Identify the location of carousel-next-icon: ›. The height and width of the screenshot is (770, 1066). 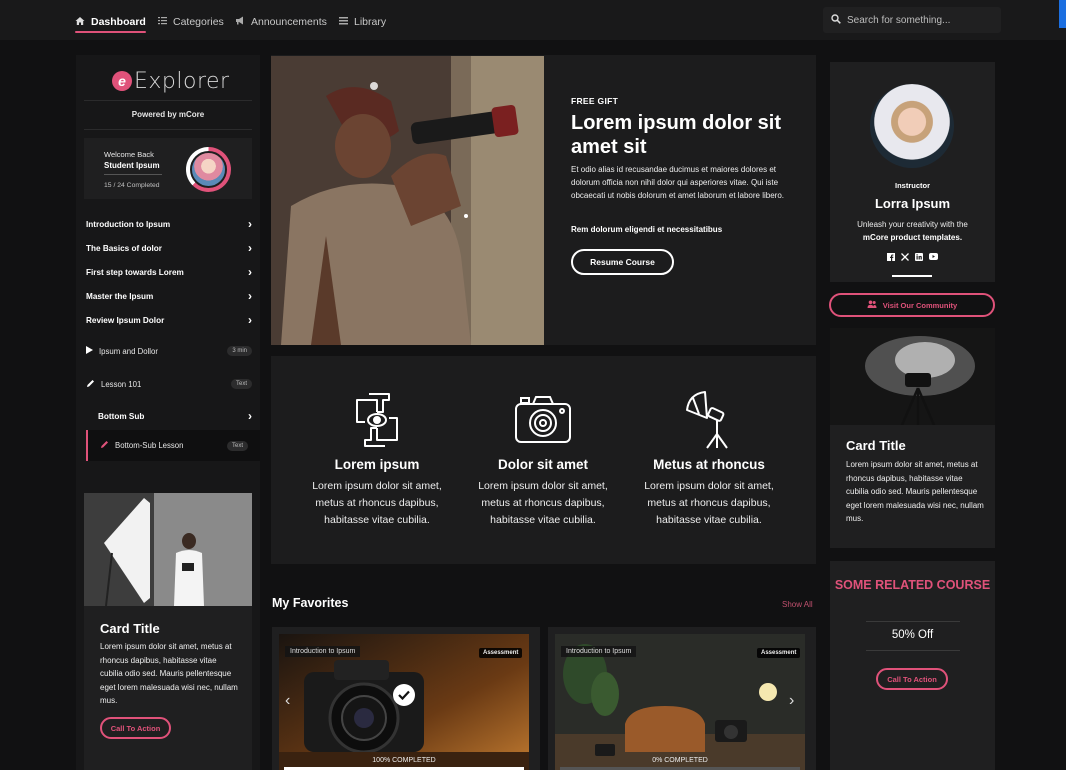
(791, 701).